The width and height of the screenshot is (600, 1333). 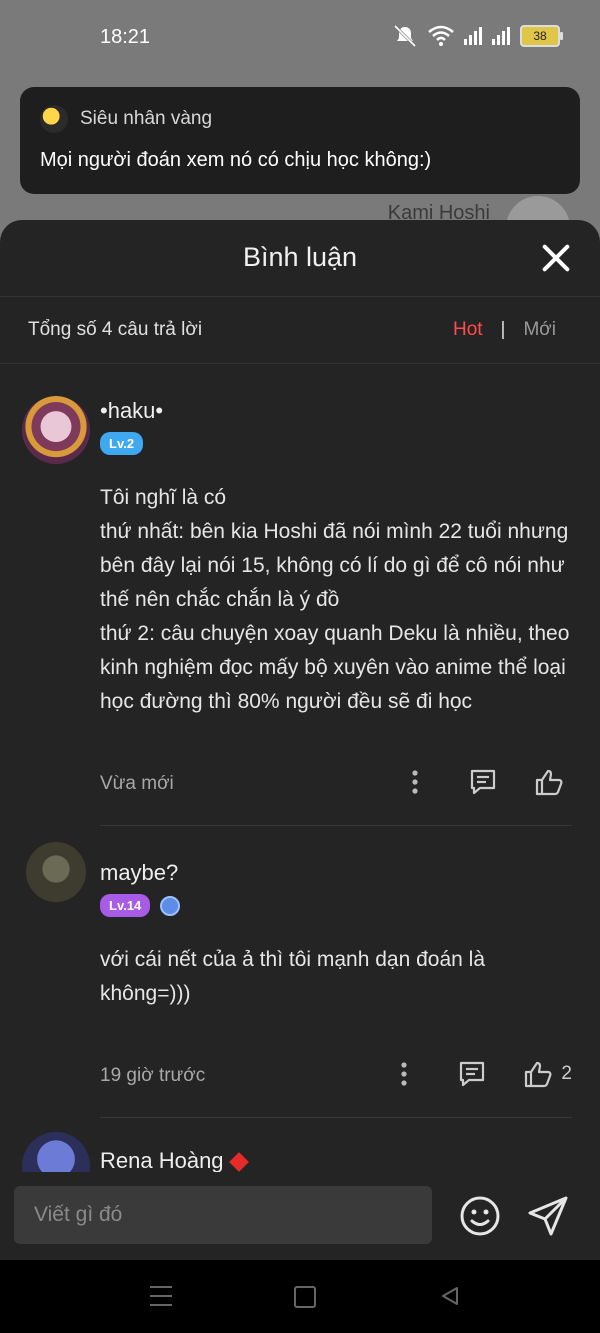 What do you see at coordinates (146, 118) in the screenshot?
I see `toast-username: Siêu nhân vàng` at bounding box center [146, 118].